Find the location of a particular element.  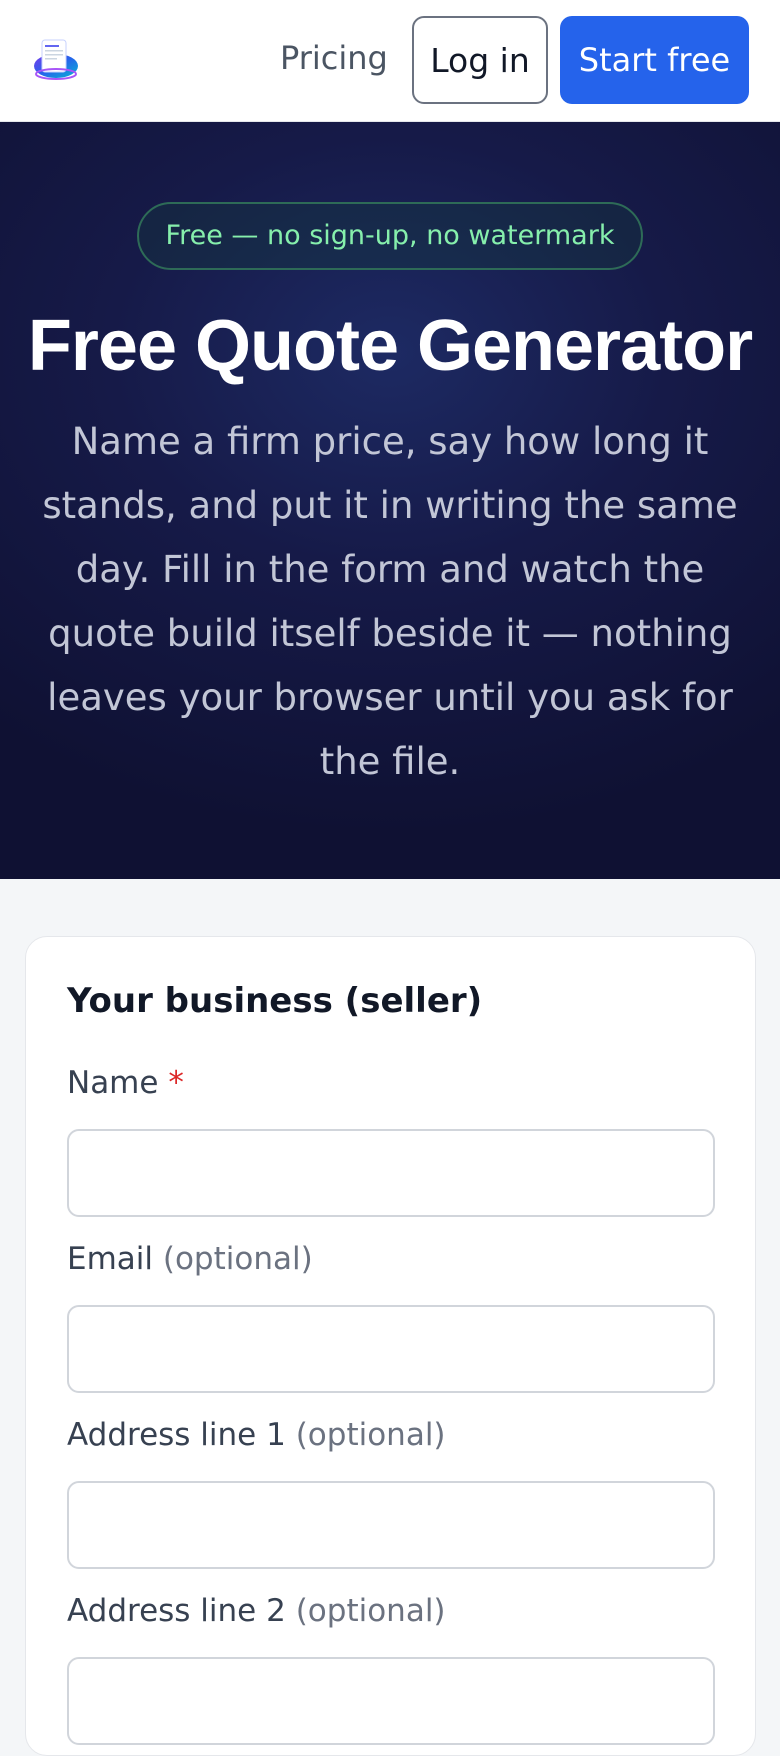

section-title: Your business (seller) is located at coordinates (275, 1001).